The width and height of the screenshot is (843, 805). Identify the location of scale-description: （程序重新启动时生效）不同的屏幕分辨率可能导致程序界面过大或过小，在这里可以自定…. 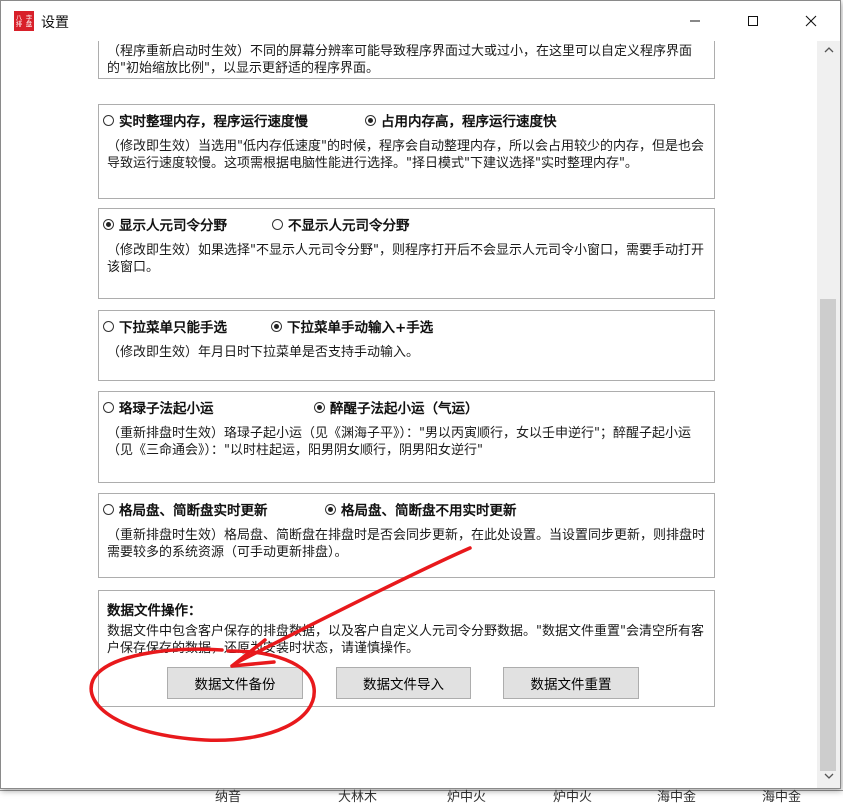
(400, 60).